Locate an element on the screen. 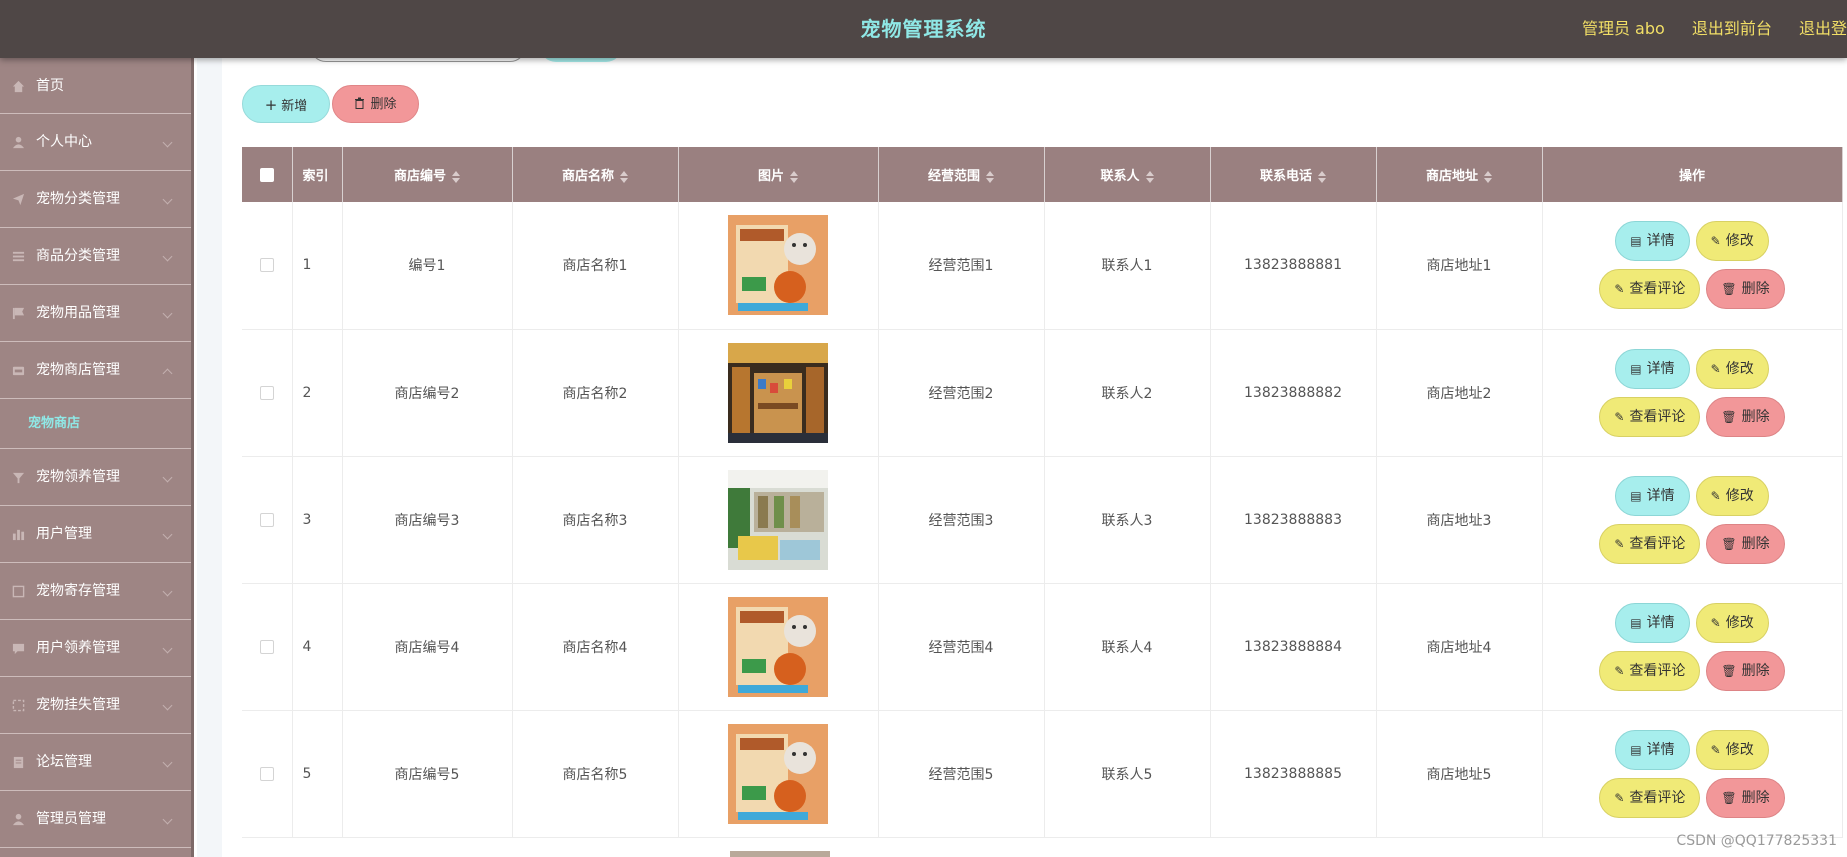  header-image: 图片 is located at coordinates (778, 174).